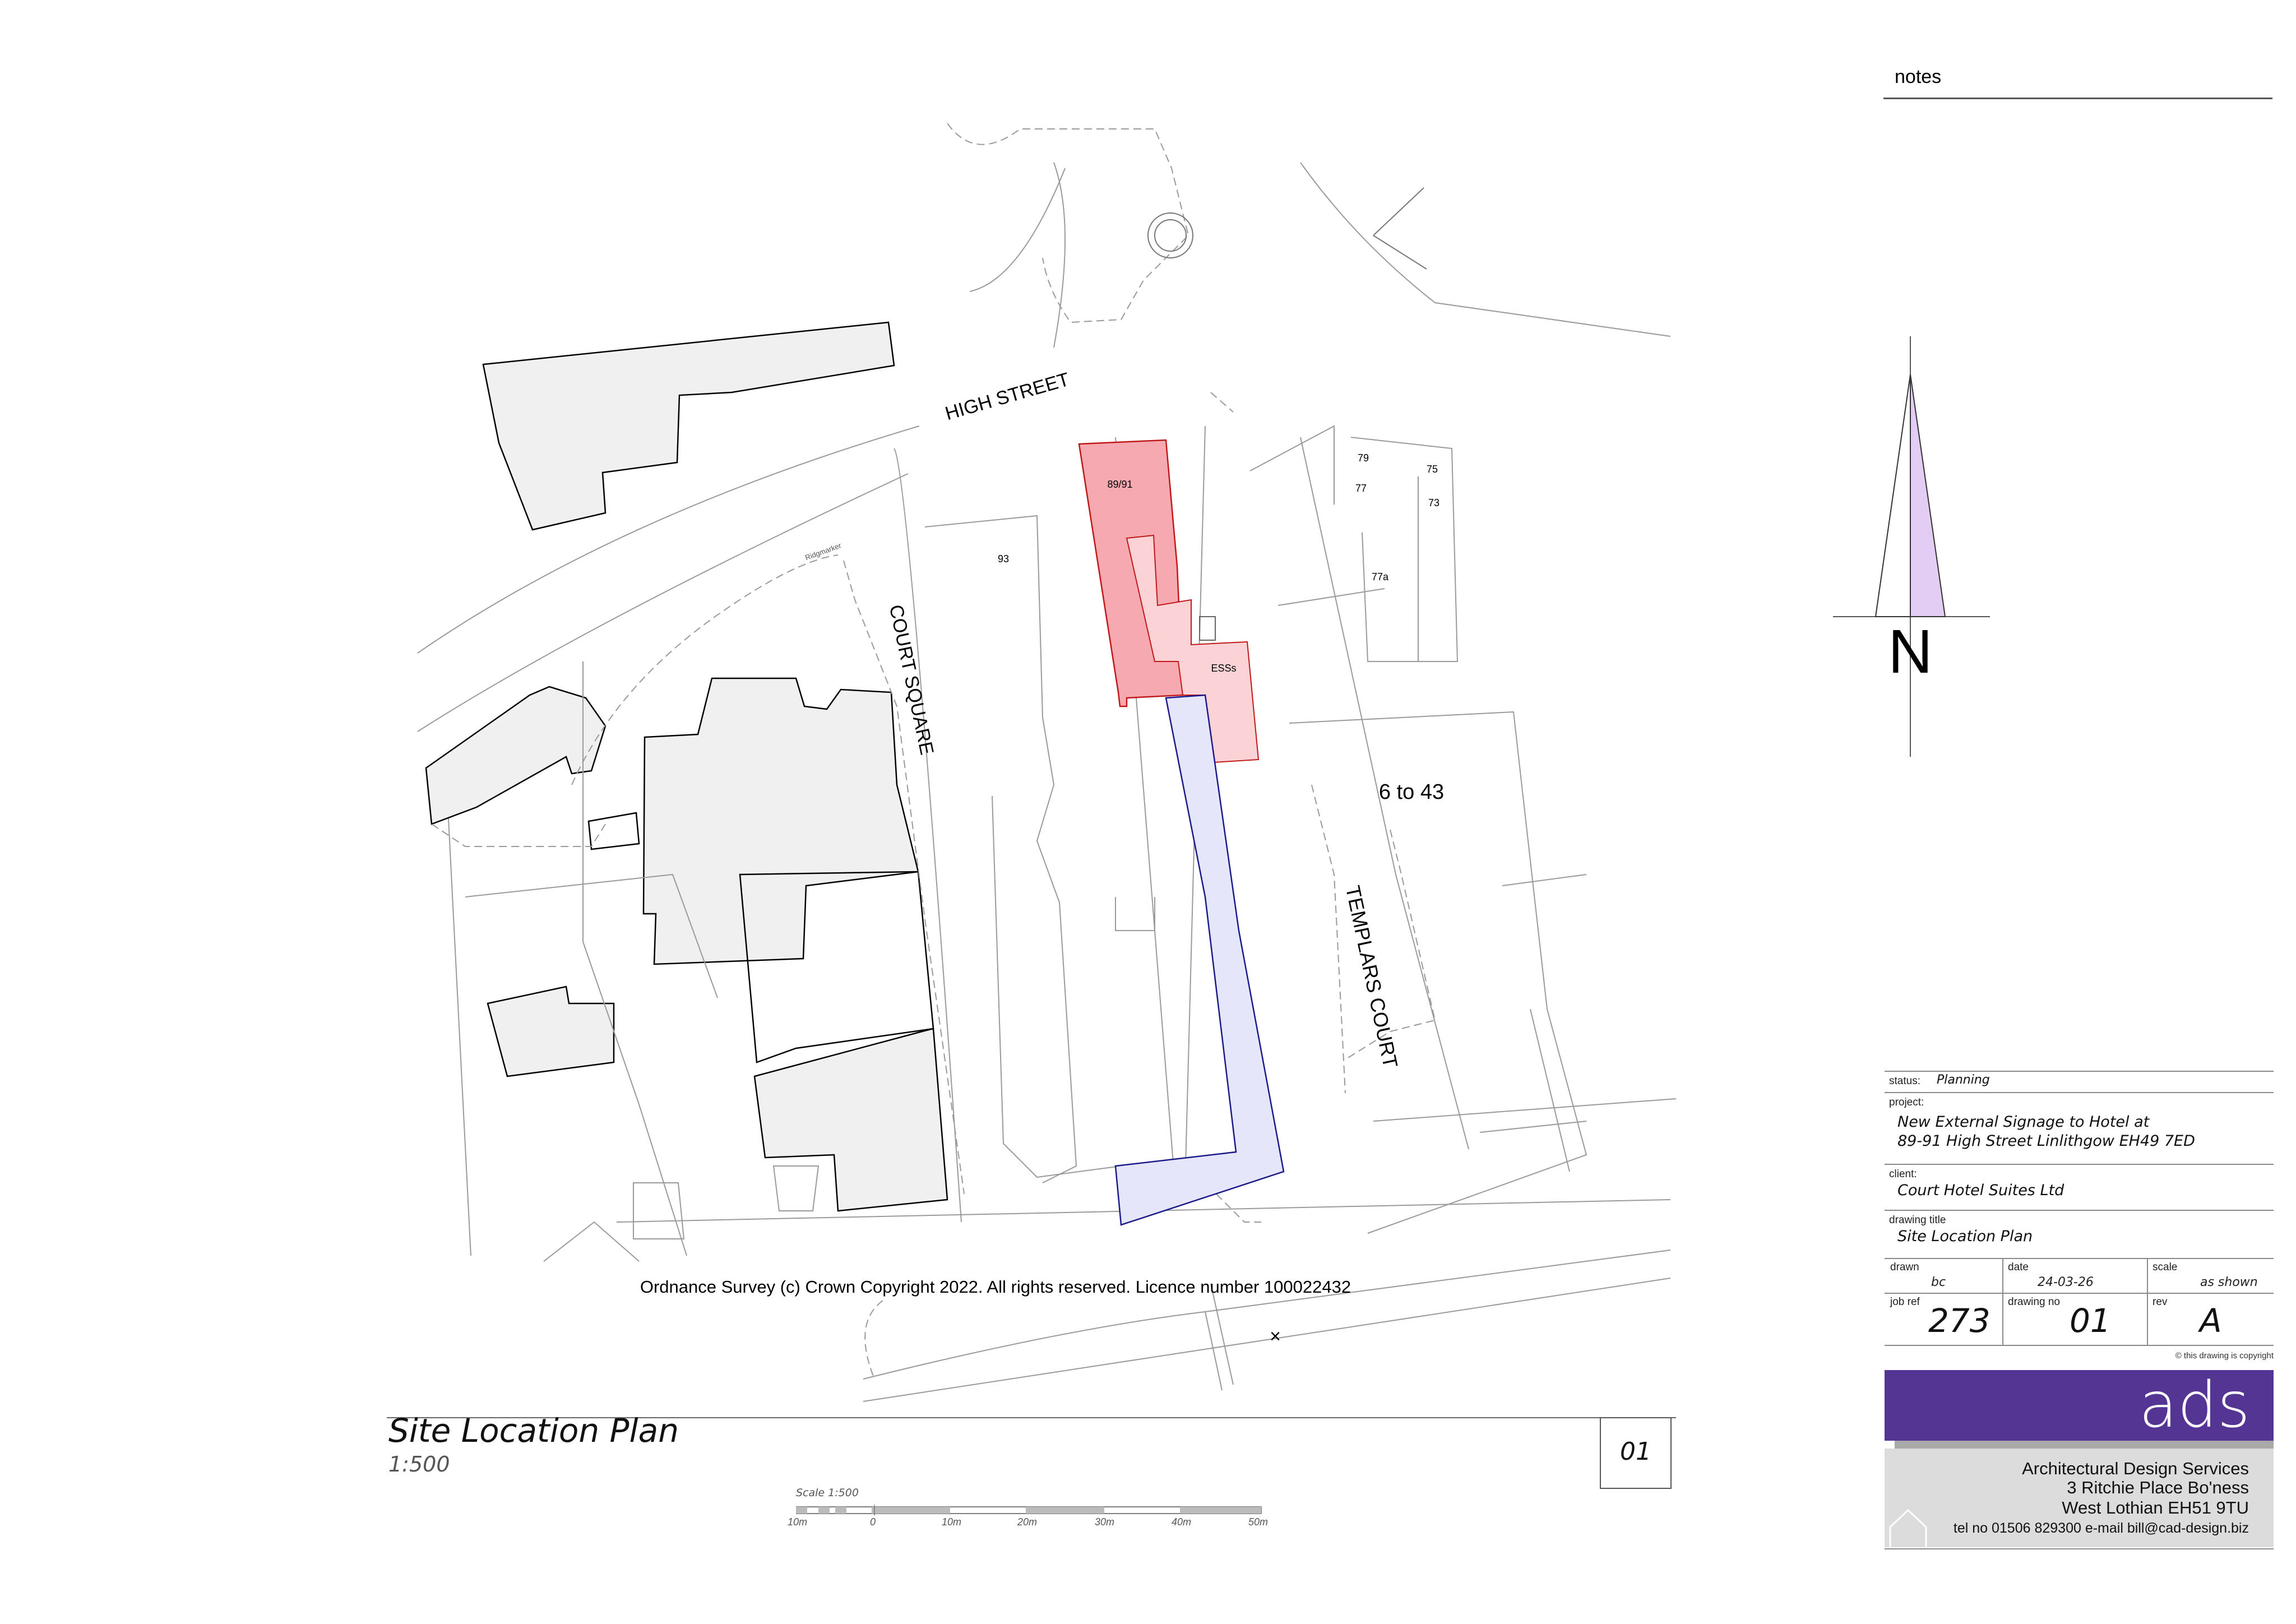 Image resolution: width=2296 pixels, height=1624 pixels. Describe the element at coordinates (2018, 1267) in the screenshot. I see `date-label: date` at that location.